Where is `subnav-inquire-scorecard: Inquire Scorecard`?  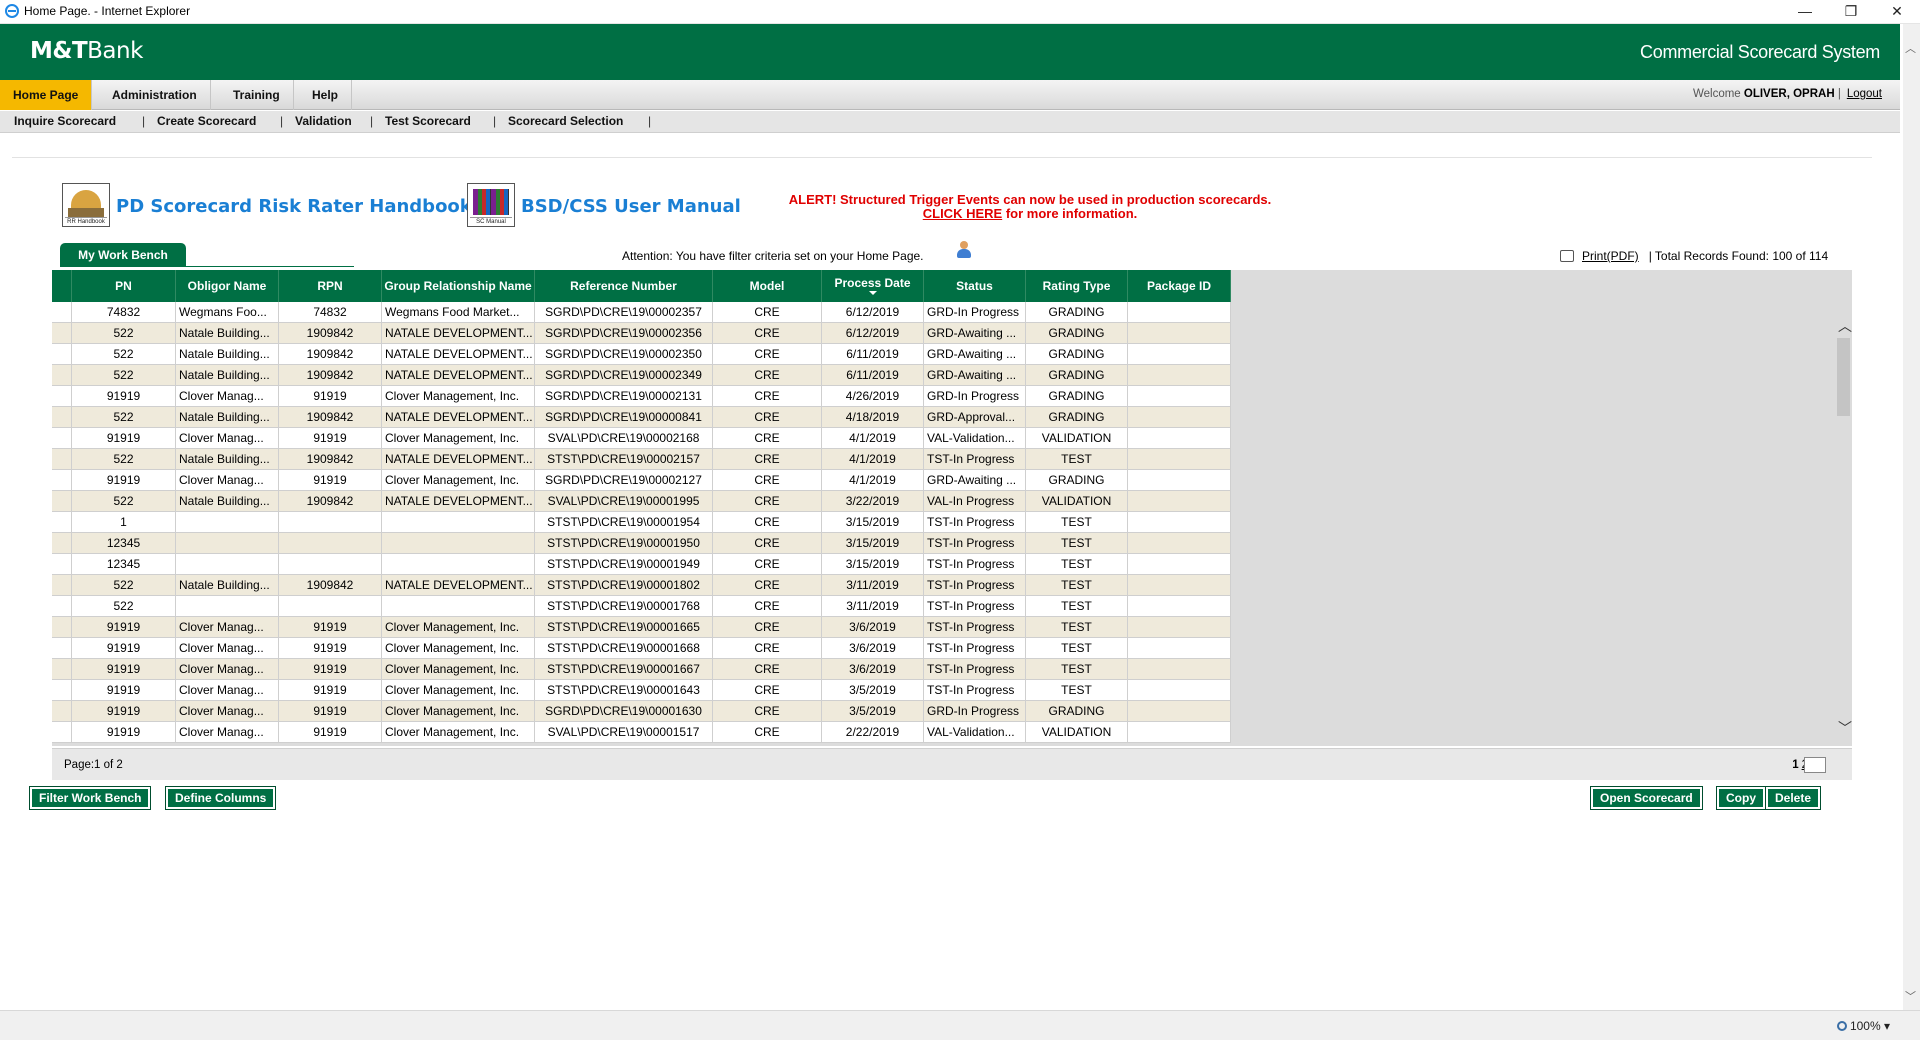
subnav-inquire-scorecard: Inquire Scorecard is located at coordinates (65, 121).